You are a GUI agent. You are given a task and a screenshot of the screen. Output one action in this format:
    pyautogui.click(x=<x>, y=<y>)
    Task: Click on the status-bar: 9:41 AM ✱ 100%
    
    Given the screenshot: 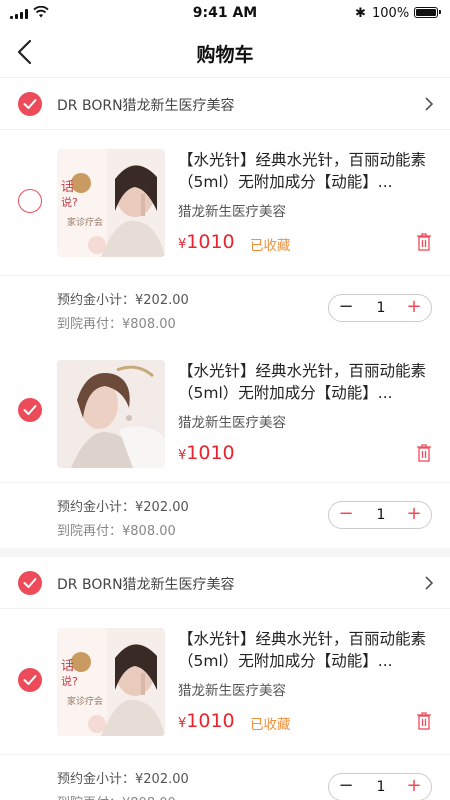 What is the action you would take?
    pyautogui.click(x=225, y=13)
    